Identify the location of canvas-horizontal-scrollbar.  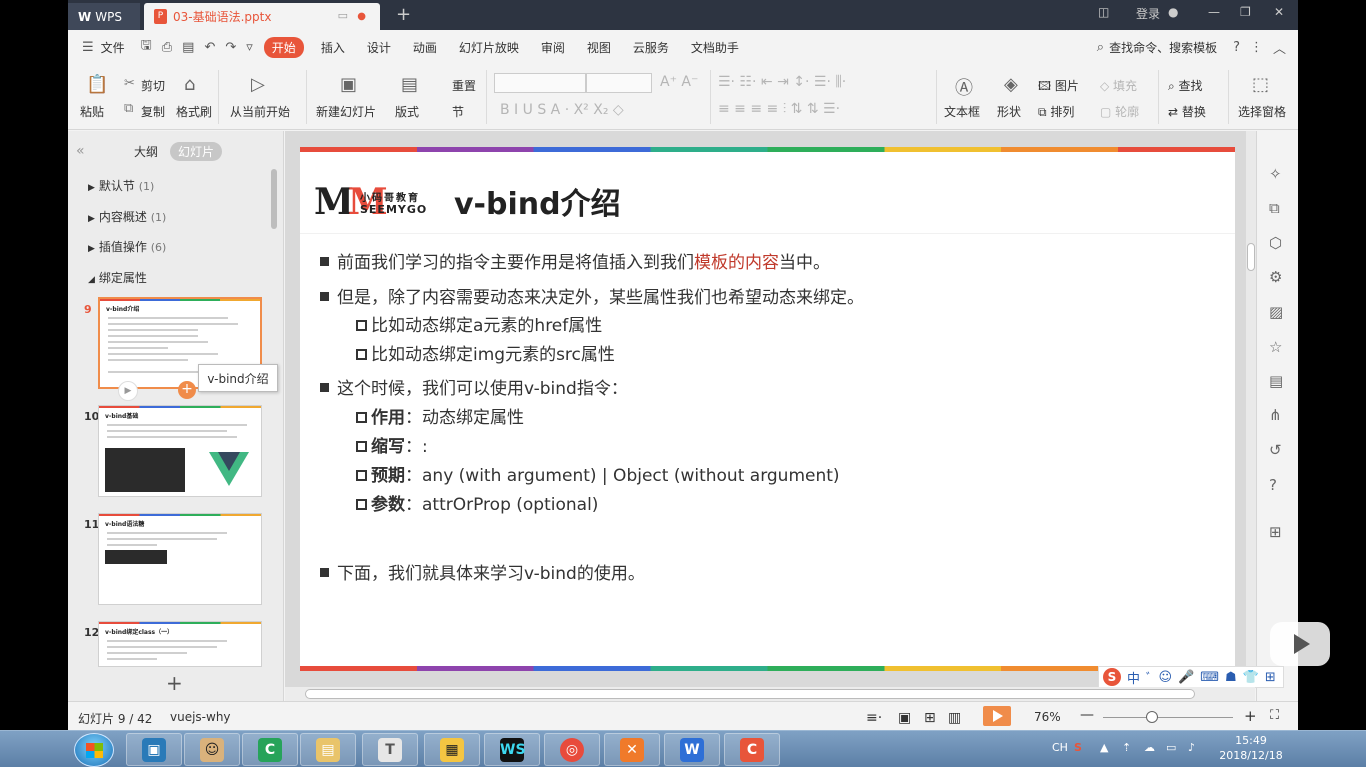
(770, 694).